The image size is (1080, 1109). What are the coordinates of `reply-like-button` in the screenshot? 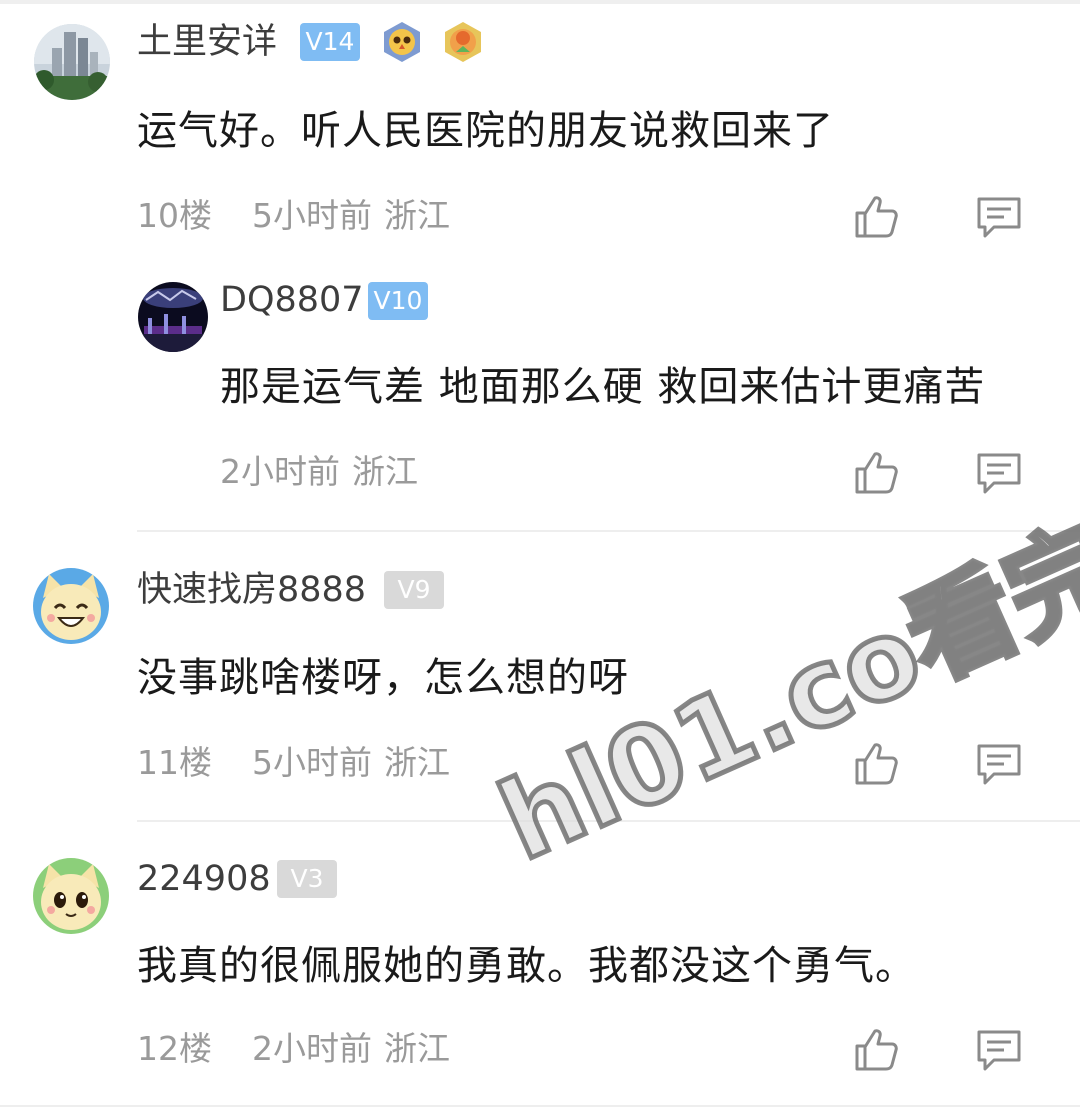 It's located at (876, 473).